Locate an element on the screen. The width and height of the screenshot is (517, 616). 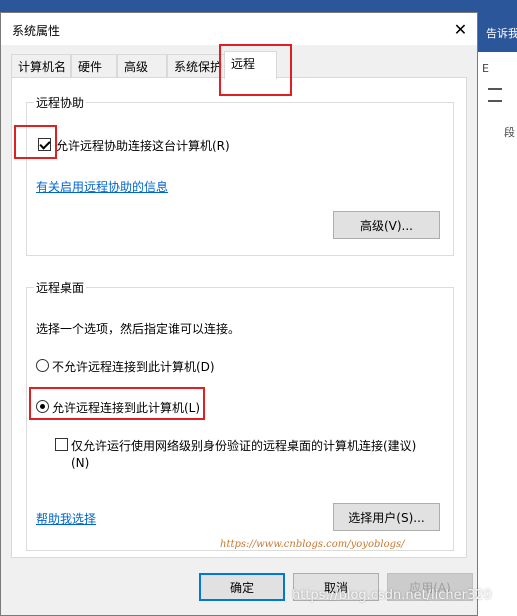
cnblogs-watermark: https://www.cnblogs.com/yoyoblogs/ is located at coordinates (312, 544).